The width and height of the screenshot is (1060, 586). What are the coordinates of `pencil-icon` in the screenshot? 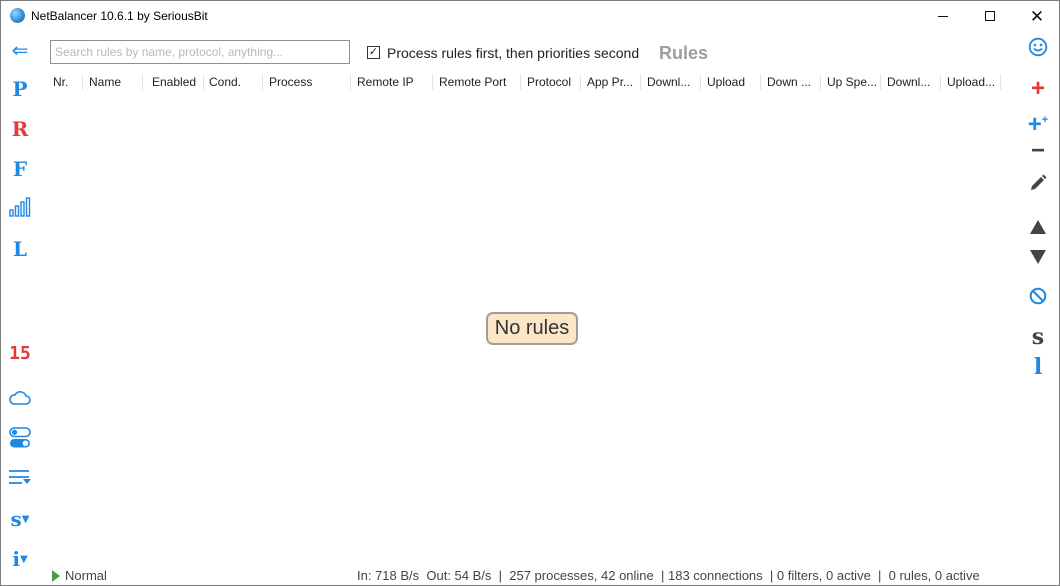 It's located at (1039, 182).